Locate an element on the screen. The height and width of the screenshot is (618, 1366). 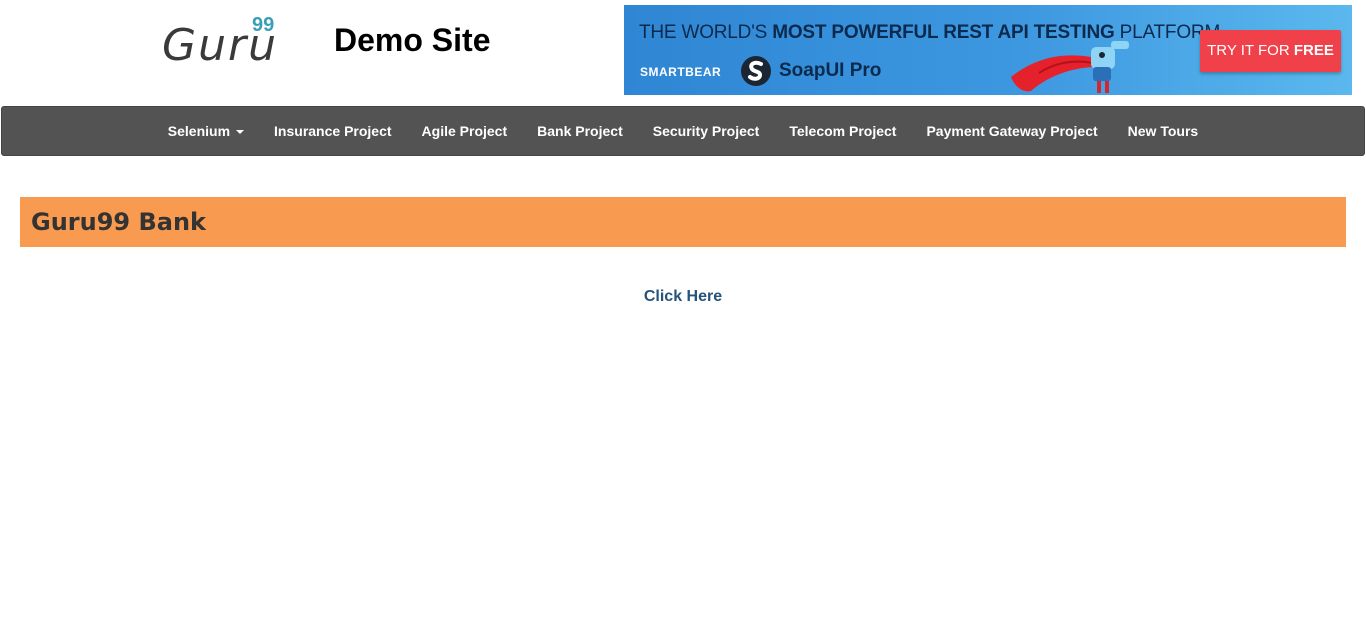
nav-item-label: Security Project is located at coordinates (706, 131).